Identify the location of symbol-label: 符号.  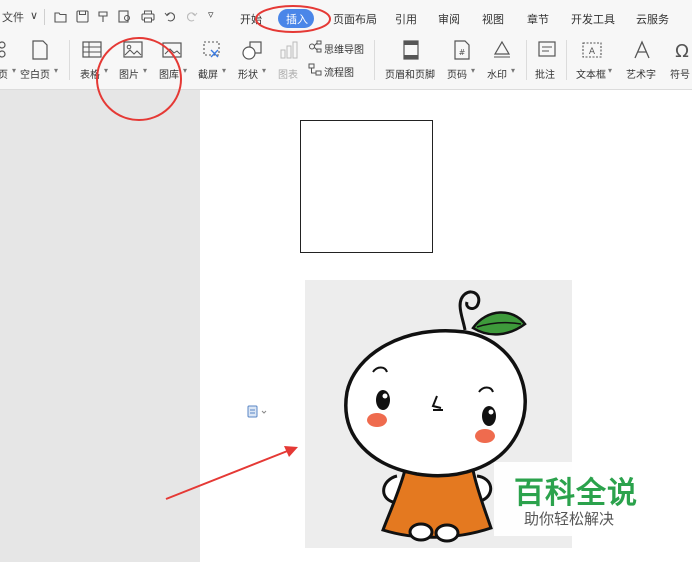
(680, 75).